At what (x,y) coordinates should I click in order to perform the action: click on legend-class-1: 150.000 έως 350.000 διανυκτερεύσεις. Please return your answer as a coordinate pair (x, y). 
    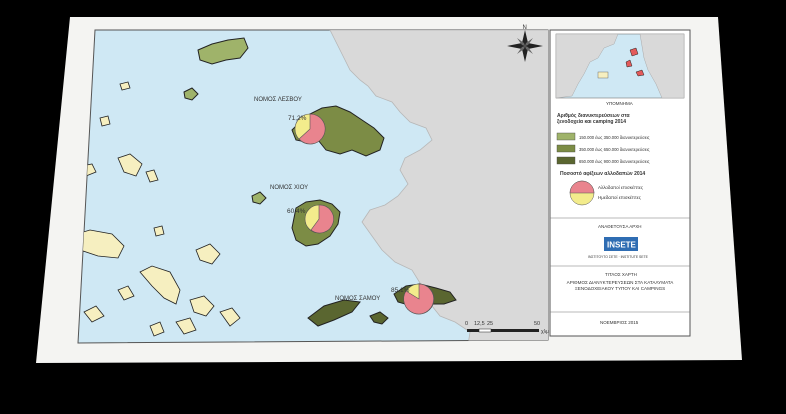
    Looking at the image, I should click on (614, 137).